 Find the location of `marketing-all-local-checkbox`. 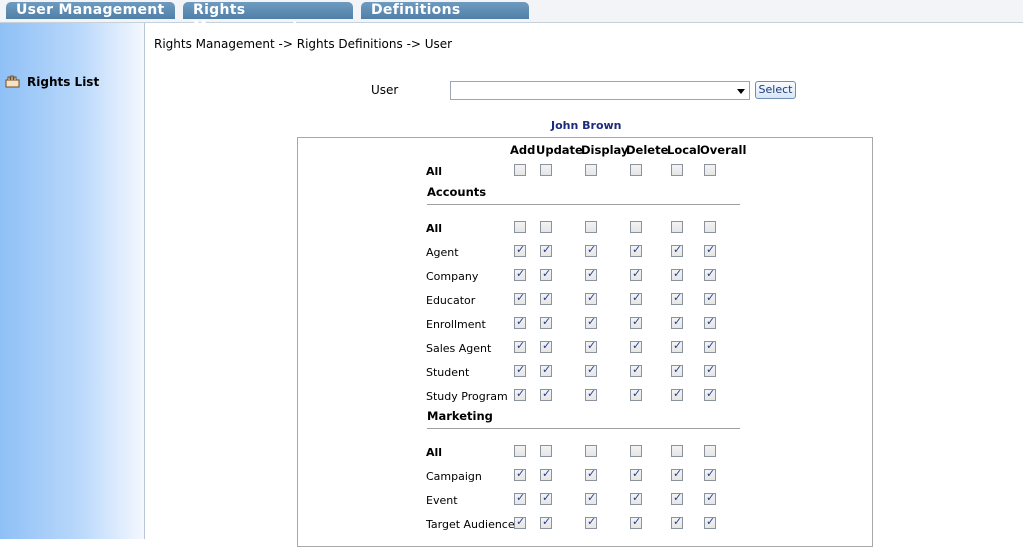

marketing-all-local-checkbox is located at coordinates (677, 451).